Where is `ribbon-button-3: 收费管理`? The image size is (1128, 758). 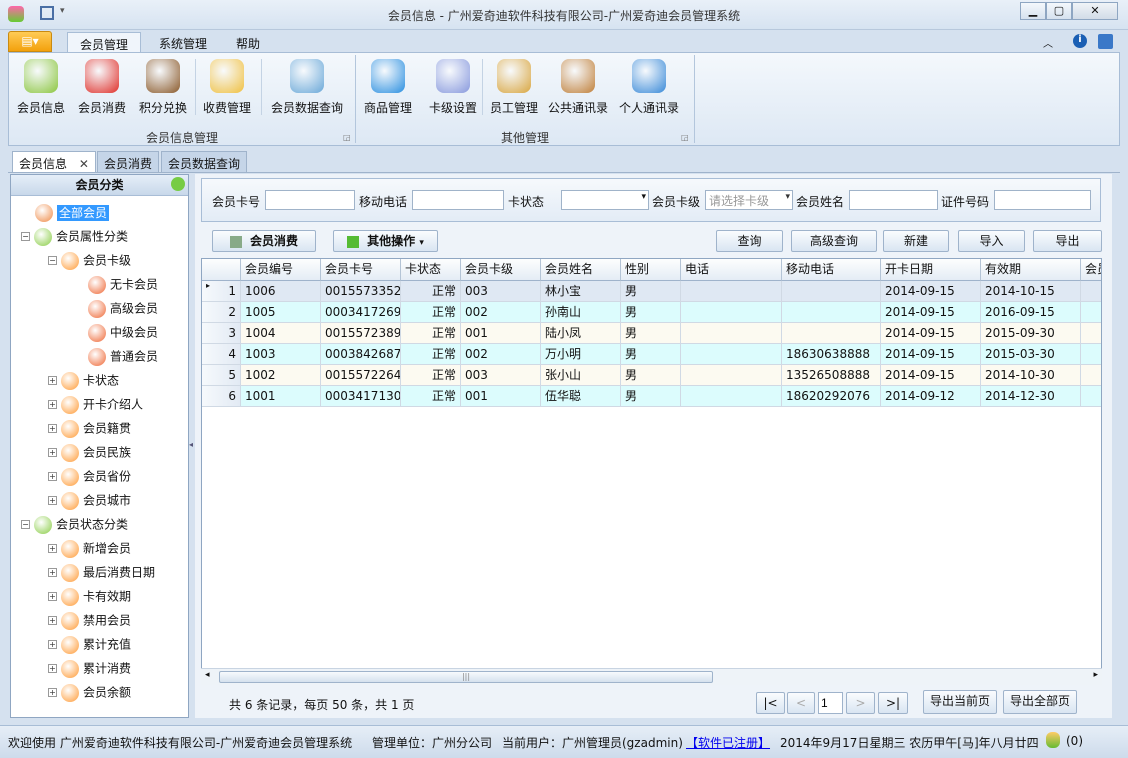 ribbon-button-3: 收费管理 is located at coordinates (227, 87).